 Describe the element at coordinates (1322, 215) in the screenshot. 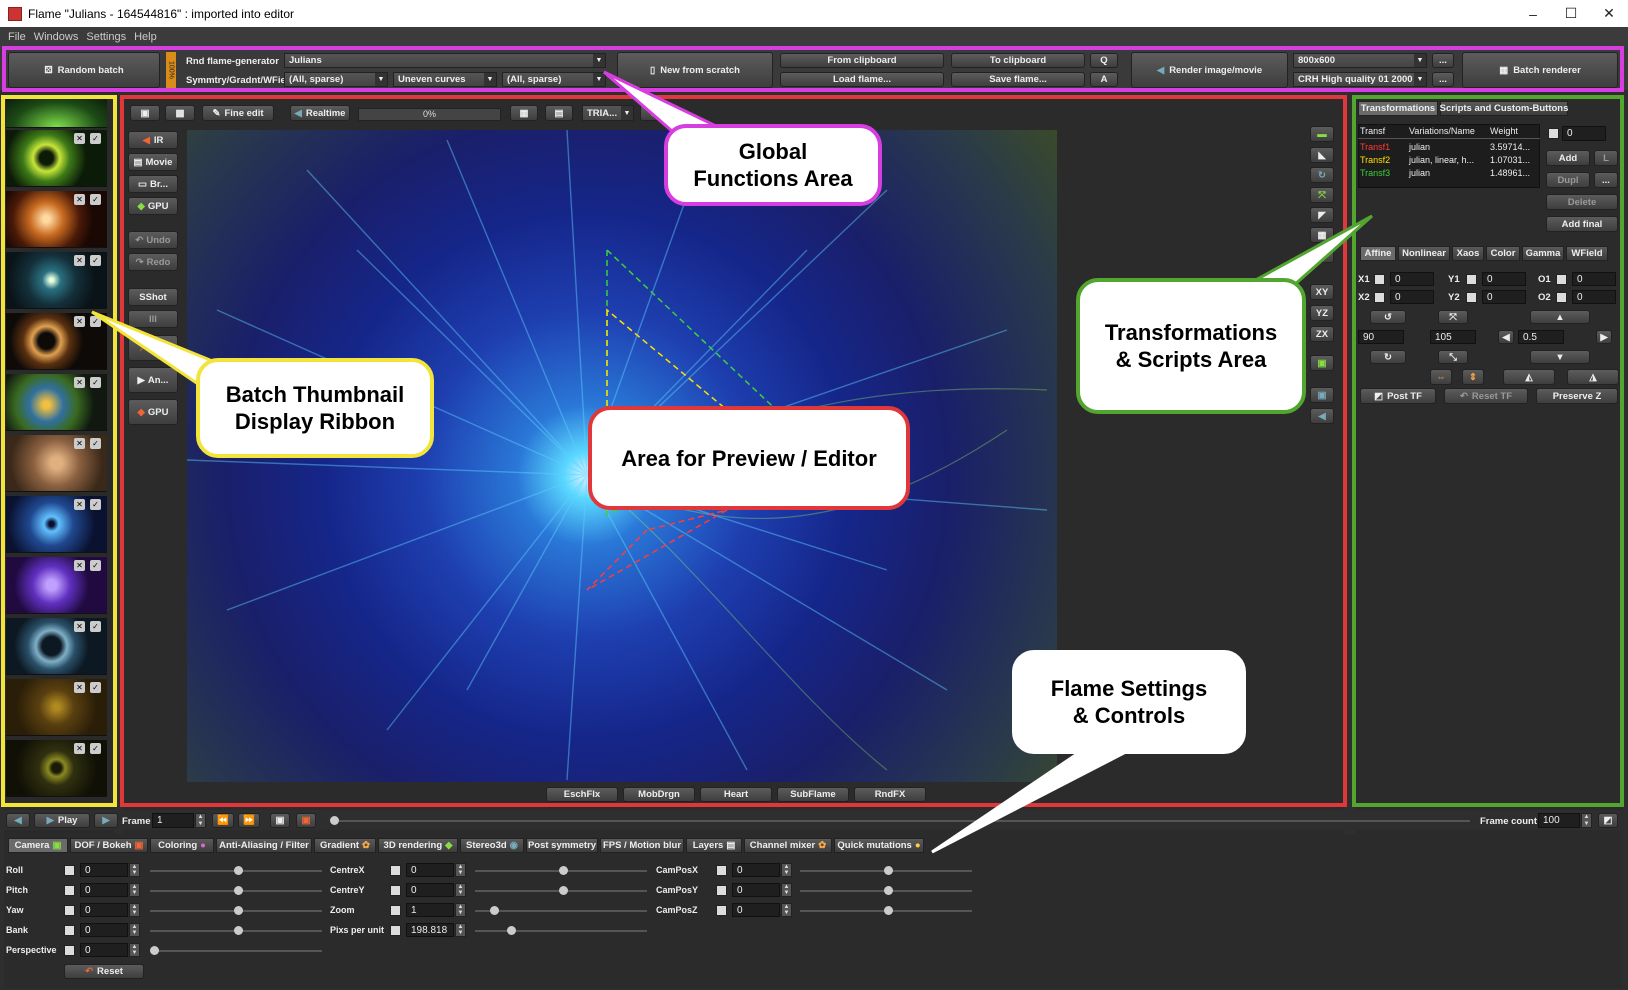

I see `pointer-icon: ◤` at that location.